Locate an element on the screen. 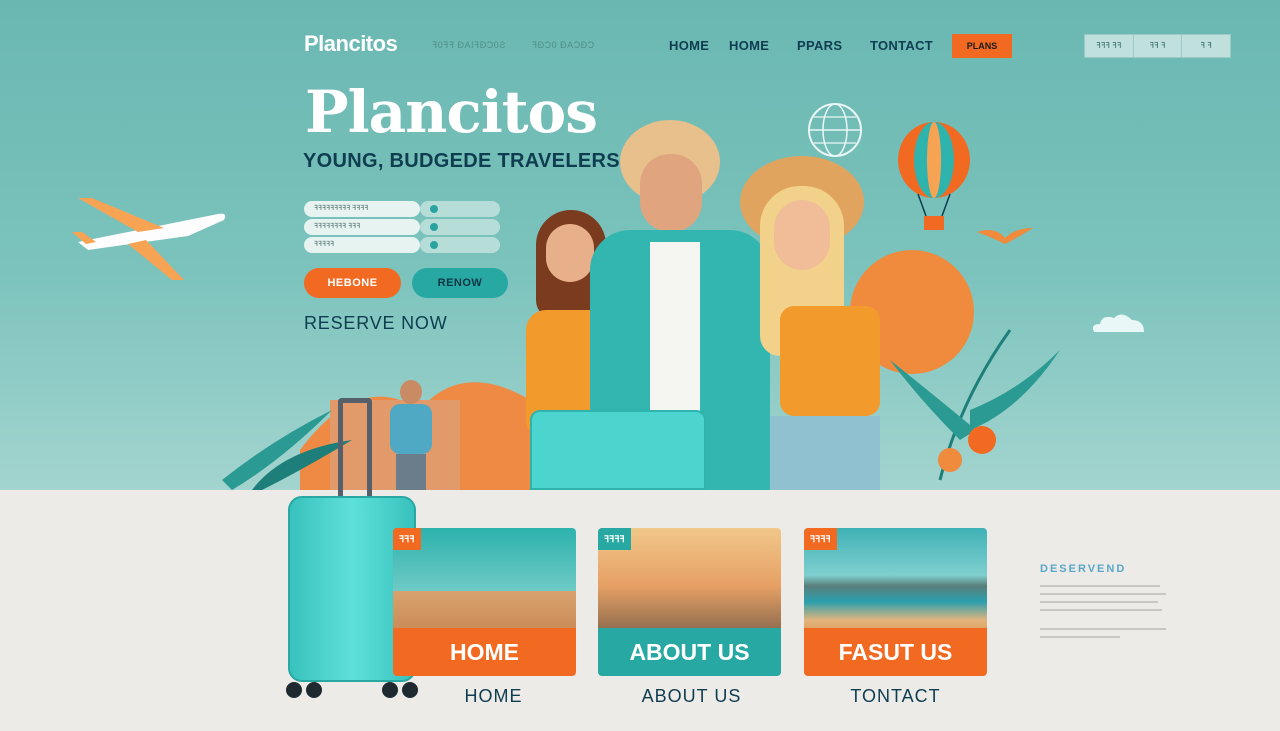 The width and height of the screenshot is (1280, 731). traveler-girl-right is located at coordinates (830, 323).